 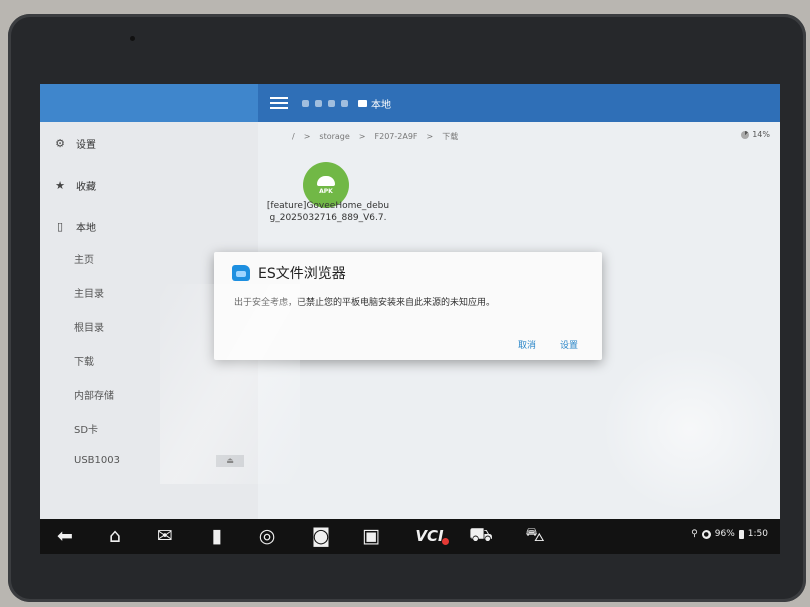 What do you see at coordinates (293, 136) in the screenshot?
I see `breadcrumb-root: /` at bounding box center [293, 136].